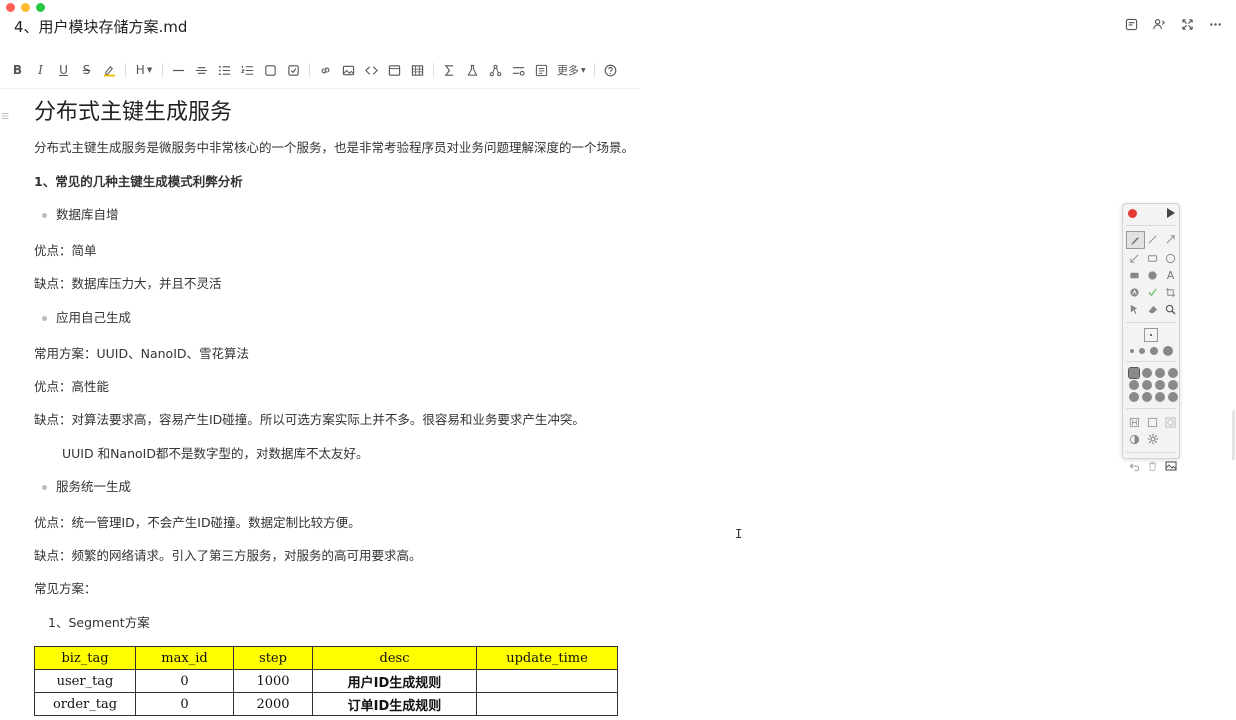  Describe the element at coordinates (1152, 258) in the screenshot. I see `rectangle-icon` at that location.